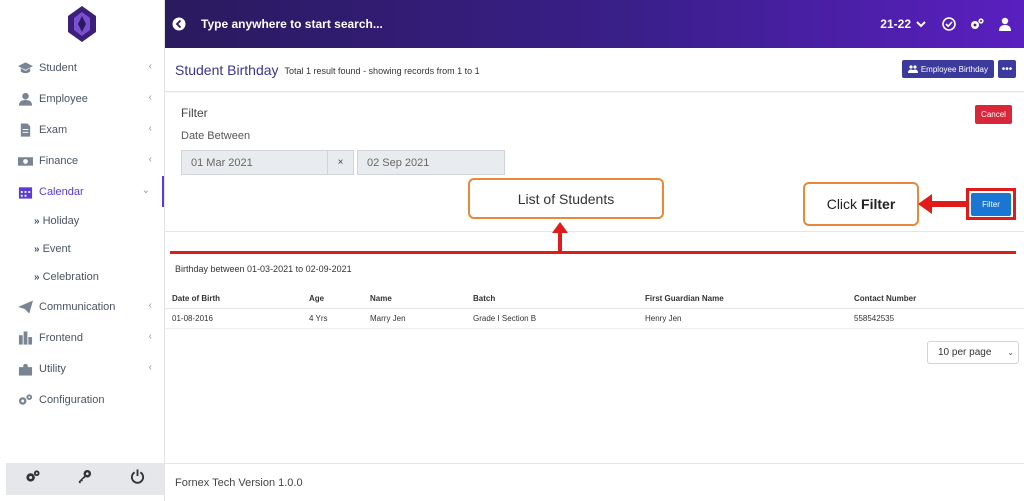 This screenshot has height=501, width=1024. What do you see at coordinates (194, 113) in the screenshot?
I see `filter-title: Filter` at bounding box center [194, 113].